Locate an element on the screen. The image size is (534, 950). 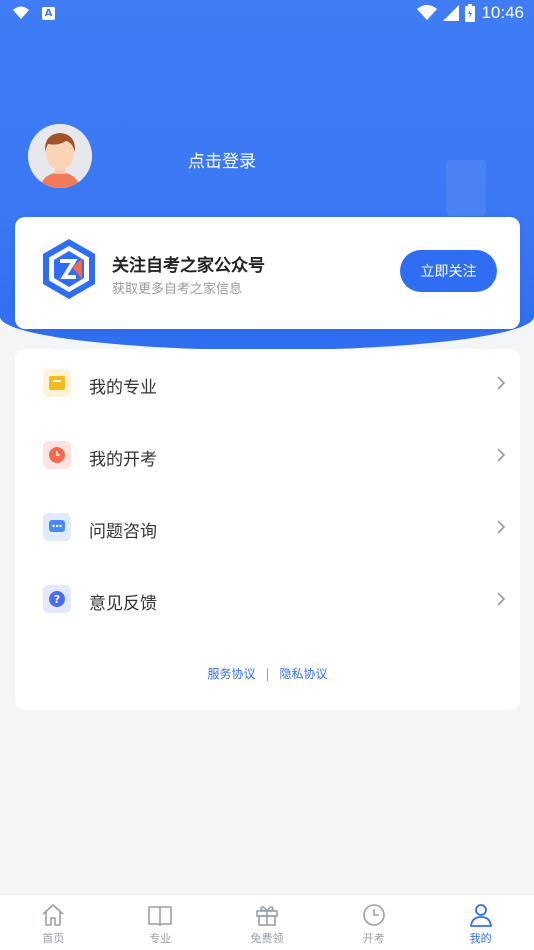
chat-icon is located at coordinates (57, 527).